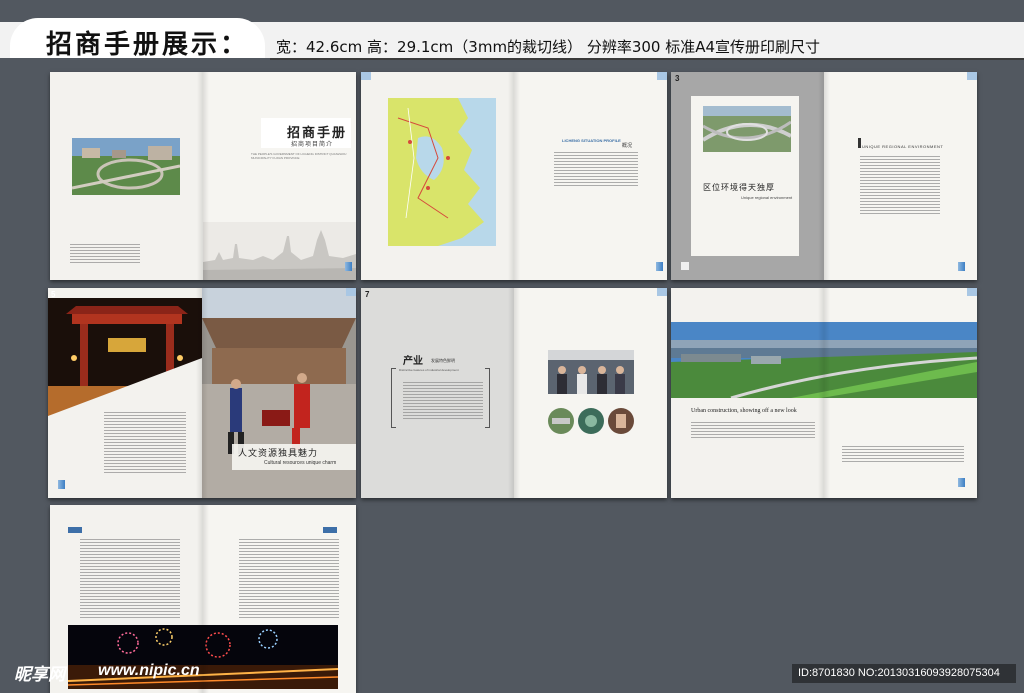 The width and height of the screenshot is (1024, 693). Describe the element at coordinates (367, 294) in the screenshot. I see `industry-page-number: 7` at that location.